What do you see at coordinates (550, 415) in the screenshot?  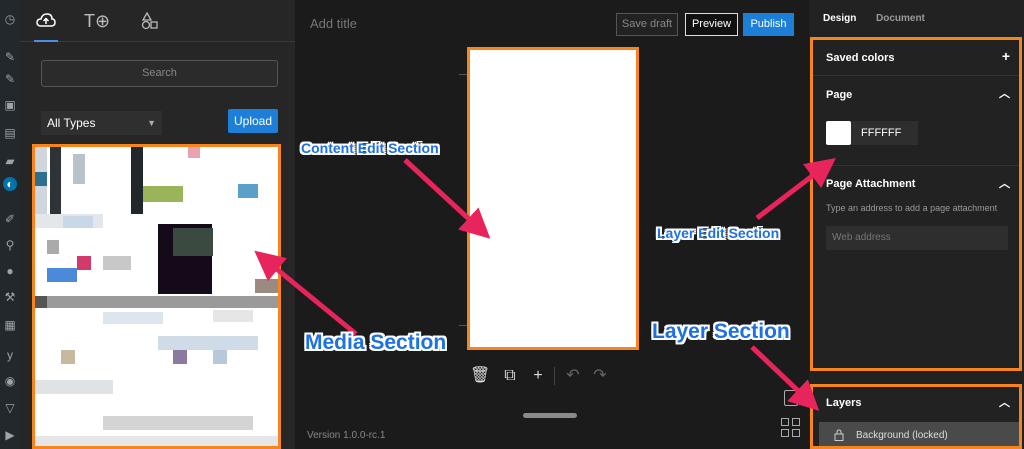 I see `carousel-handle` at bounding box center [550, 415].